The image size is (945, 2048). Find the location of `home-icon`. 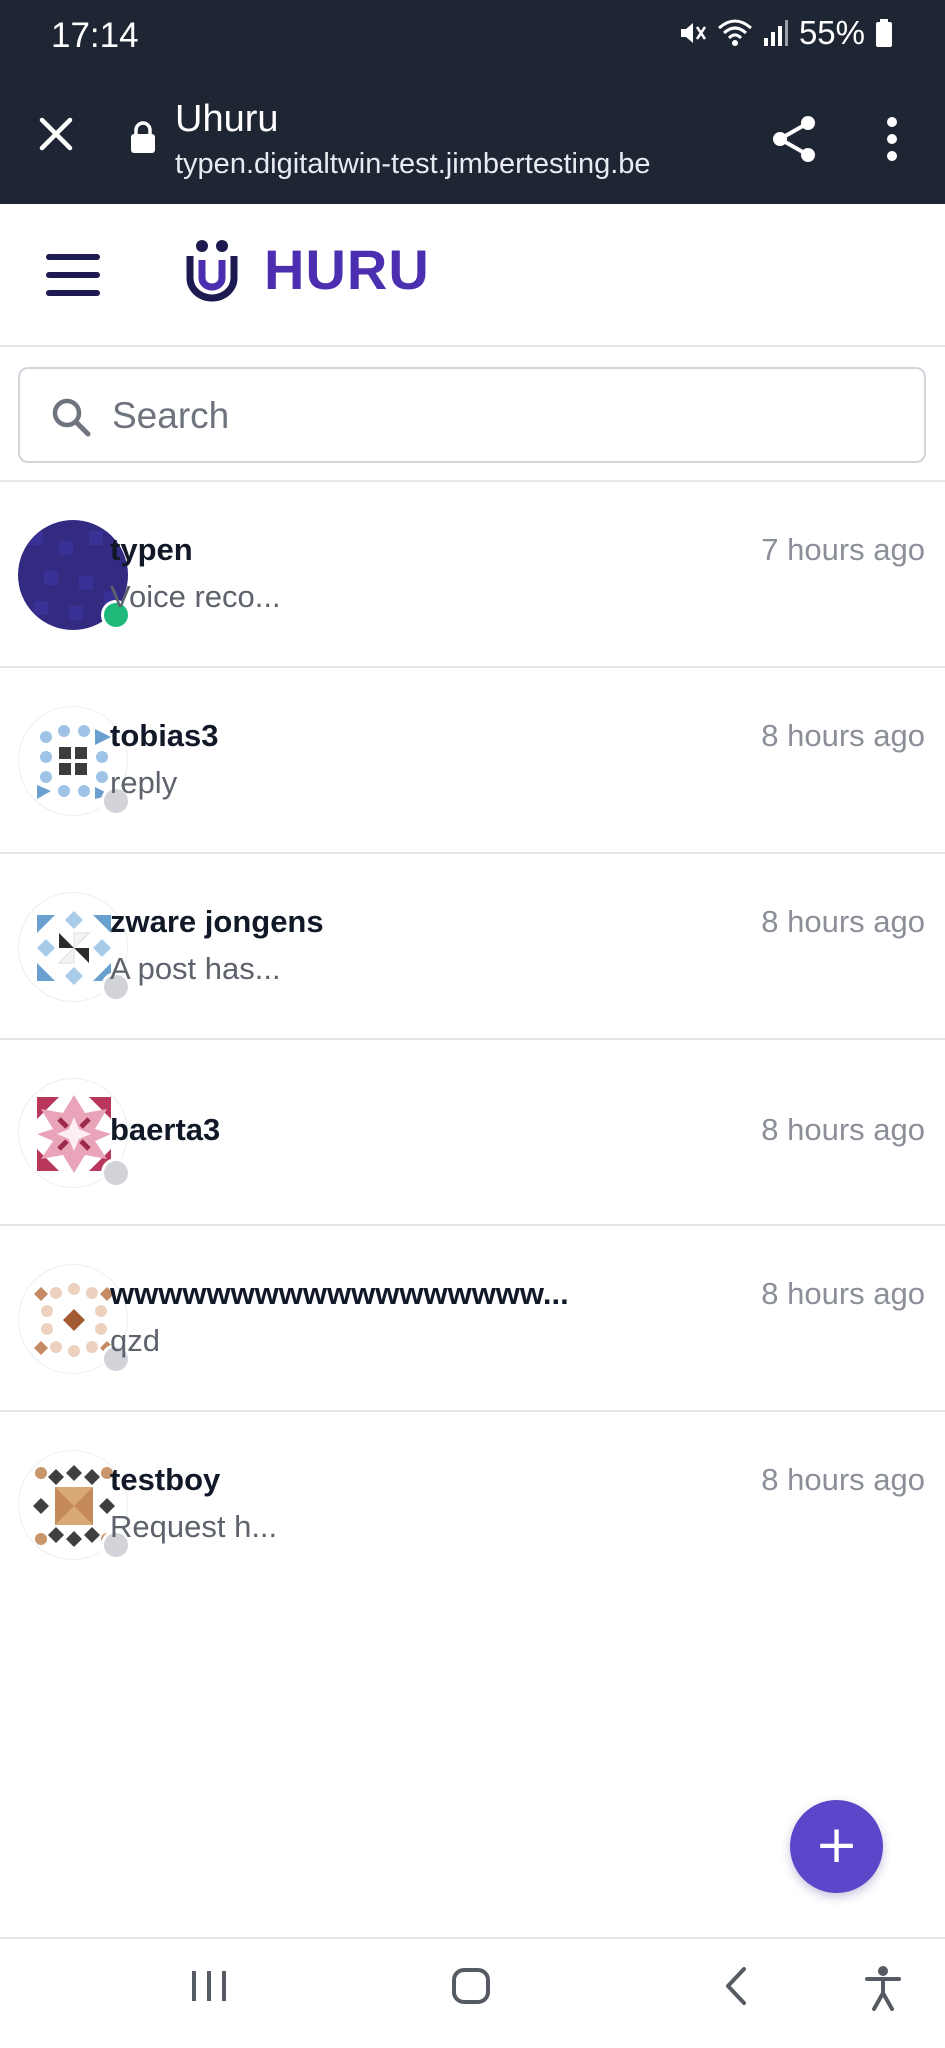

home-icon is located at coordinates (471, 1986).